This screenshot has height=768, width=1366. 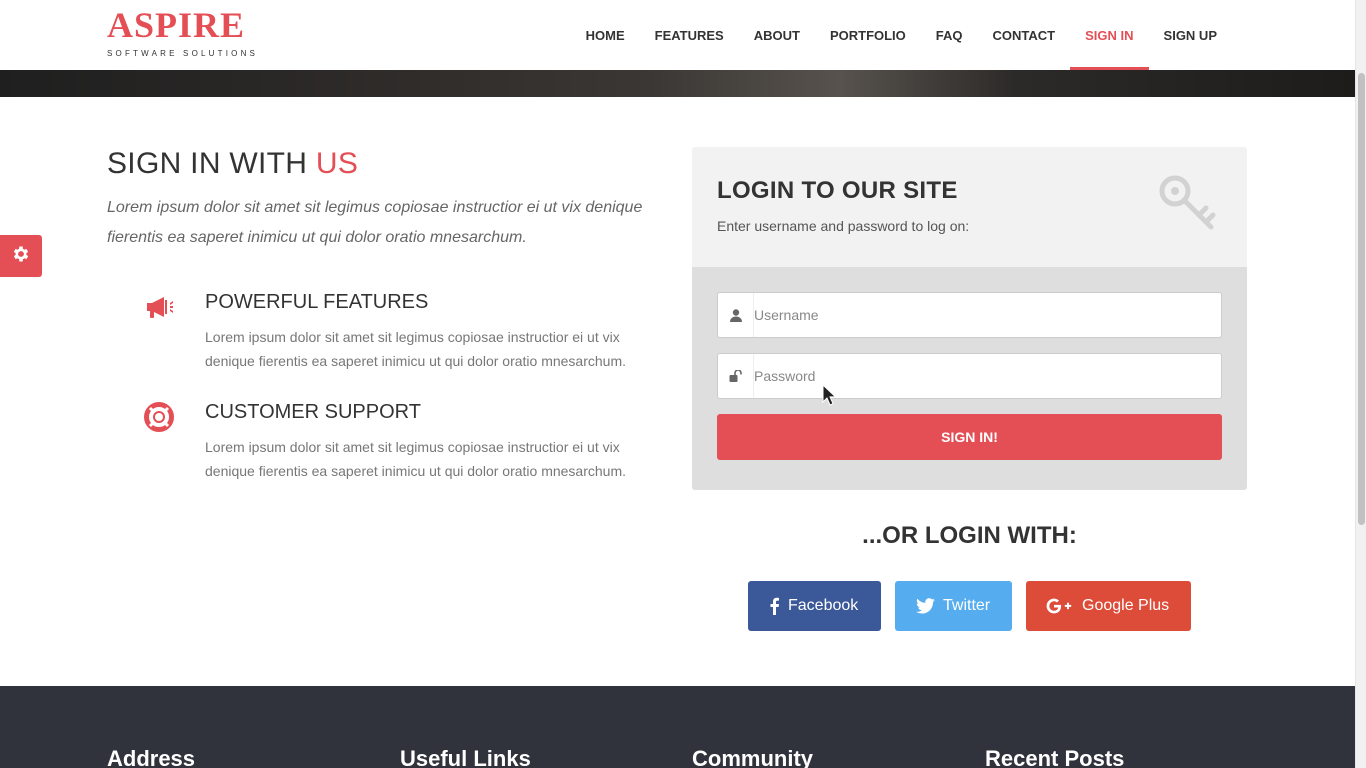 I want to click on password-input, so click(x=984, y=376).